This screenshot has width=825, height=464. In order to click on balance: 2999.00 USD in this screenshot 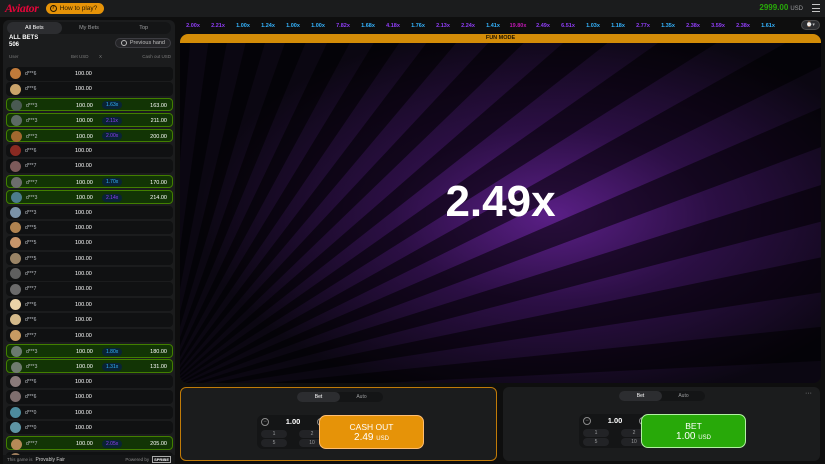, I will do `click(781, 7)`.